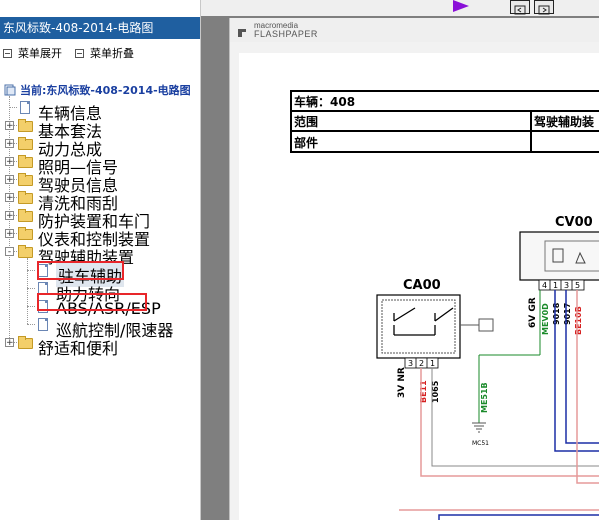  I want to click on collapse-node-icon: -, so click(9, 252).